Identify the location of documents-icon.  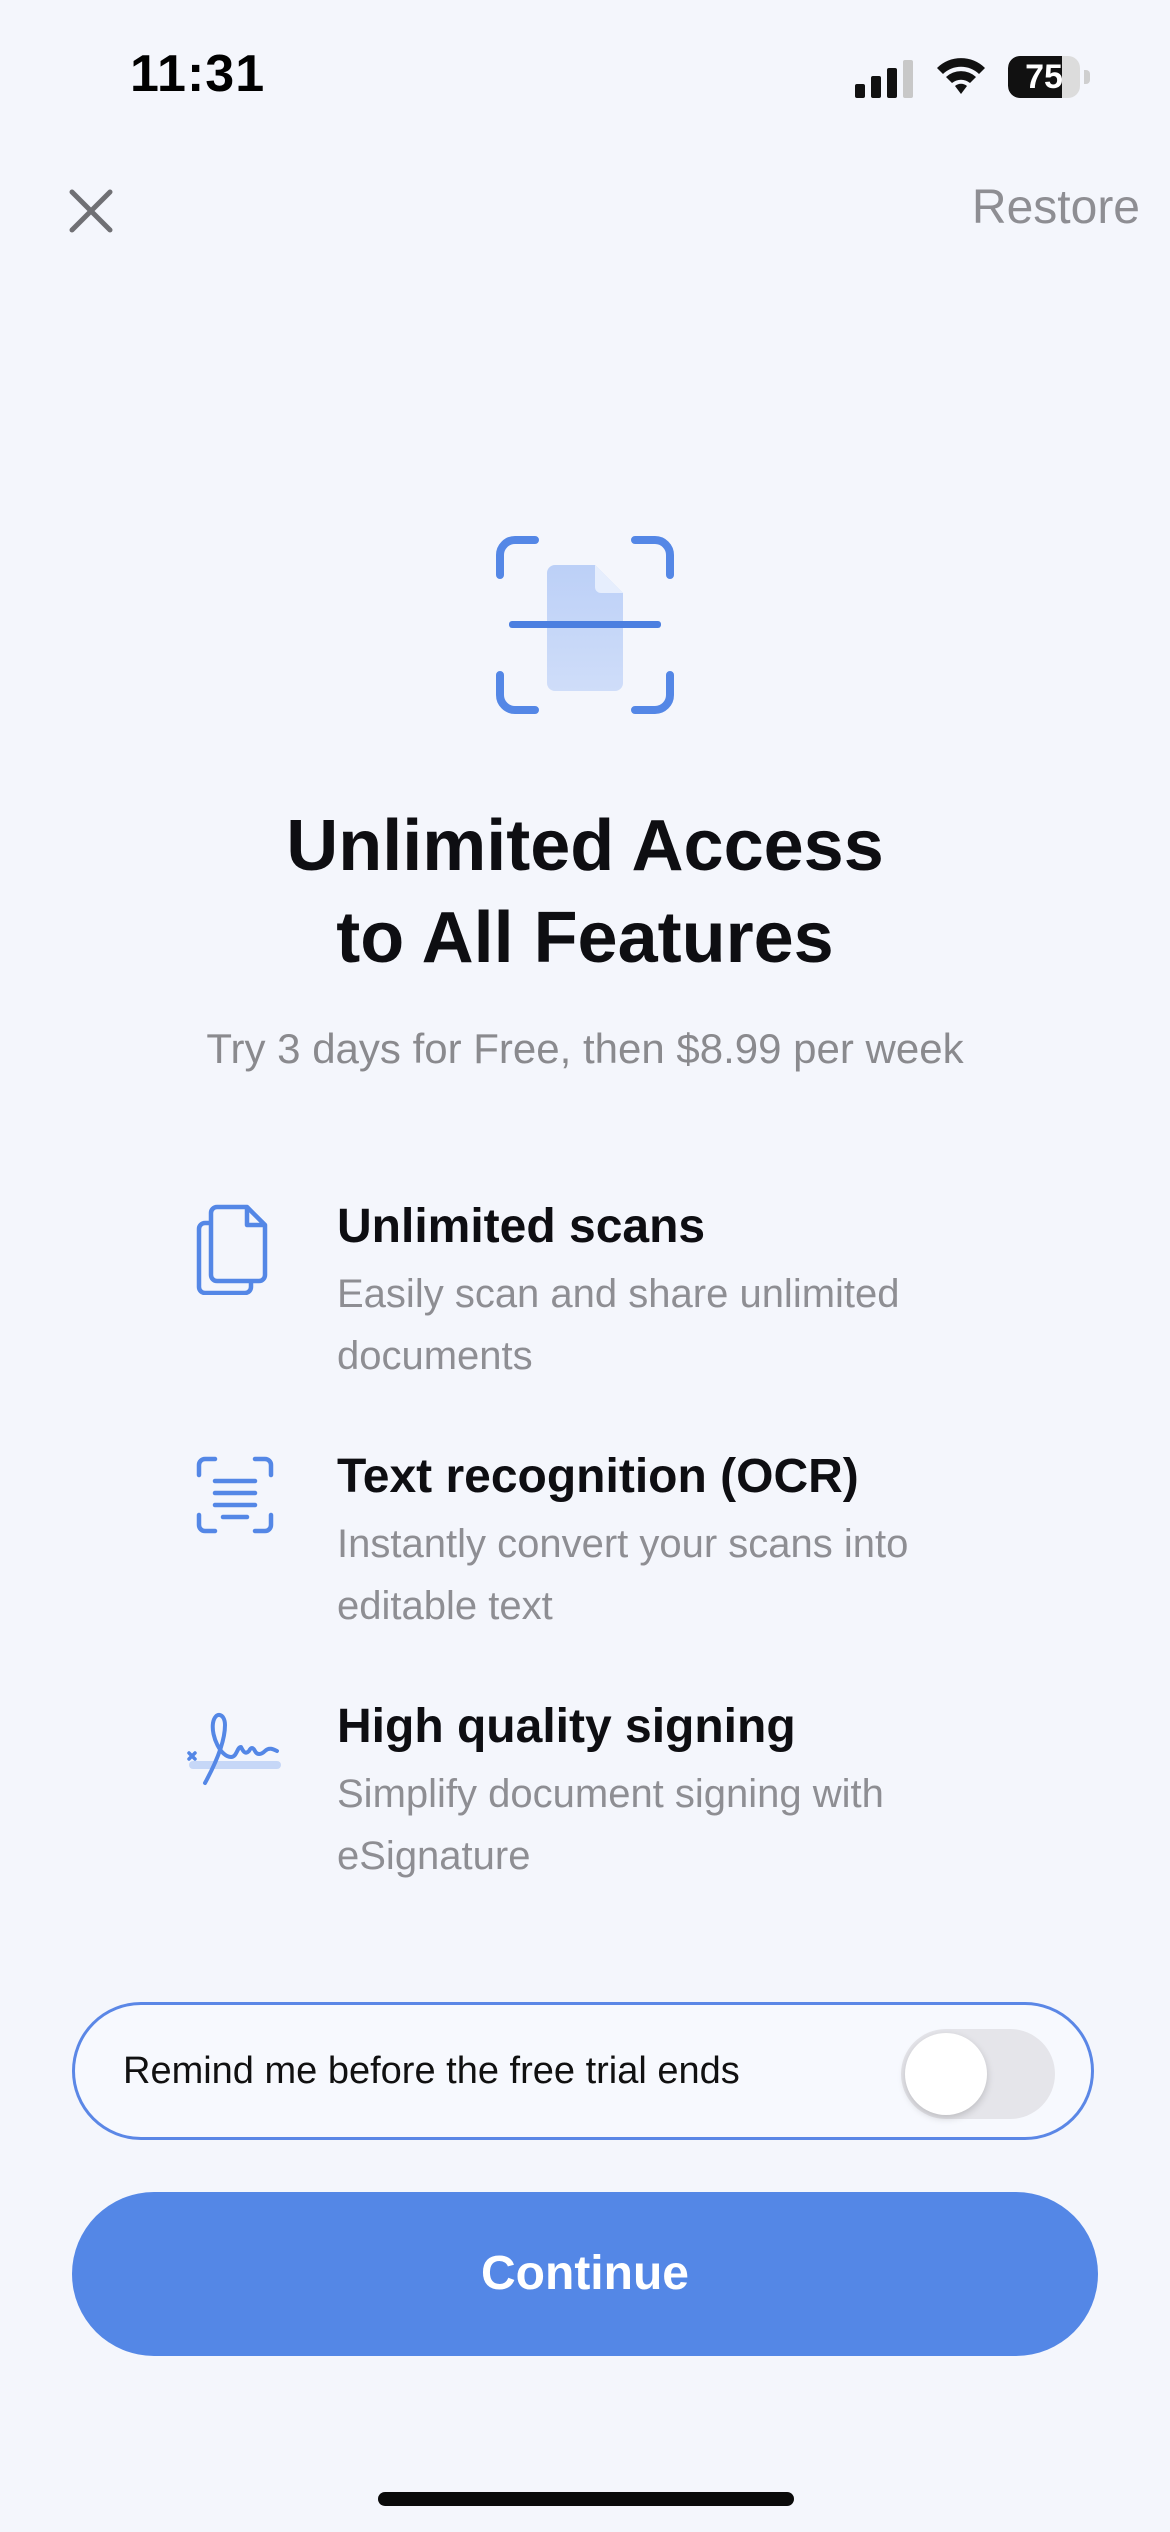
(232, 1249).